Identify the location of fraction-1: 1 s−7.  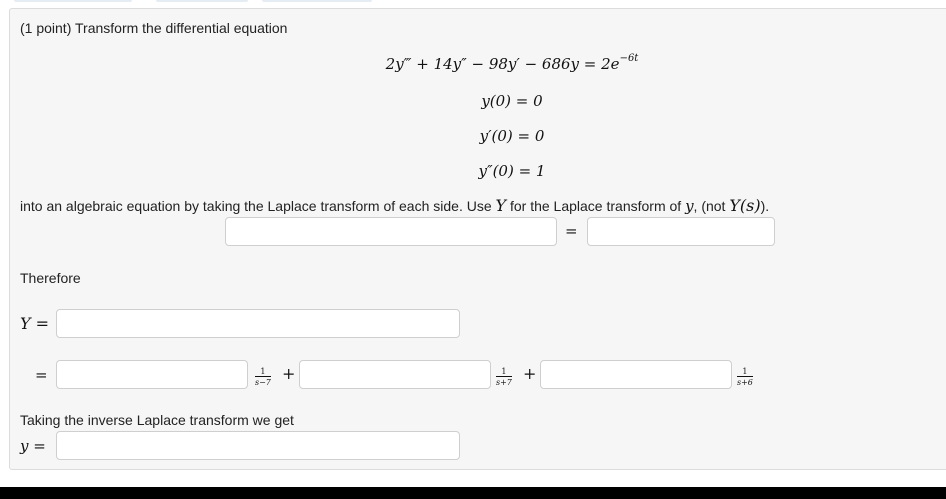
(263, 377).